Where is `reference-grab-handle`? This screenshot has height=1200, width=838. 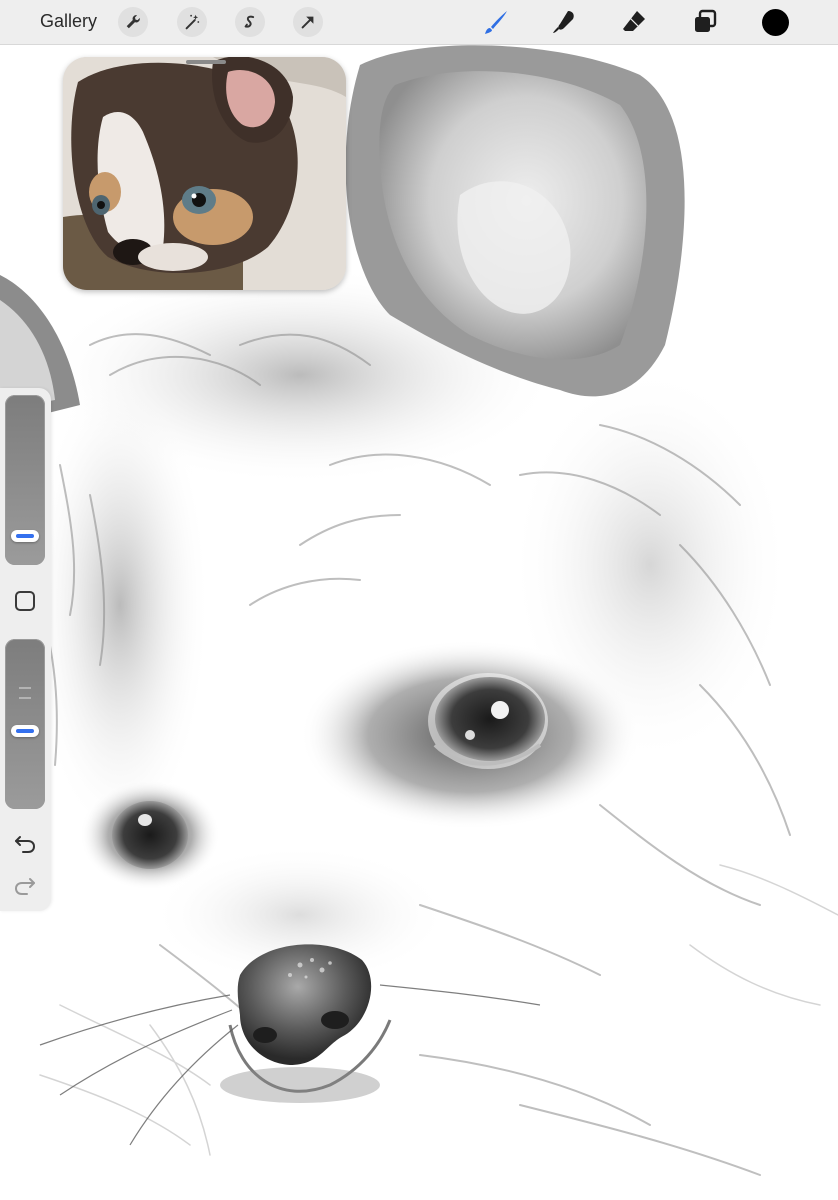 reference-grab-handle is located at coordinates (206, 62).